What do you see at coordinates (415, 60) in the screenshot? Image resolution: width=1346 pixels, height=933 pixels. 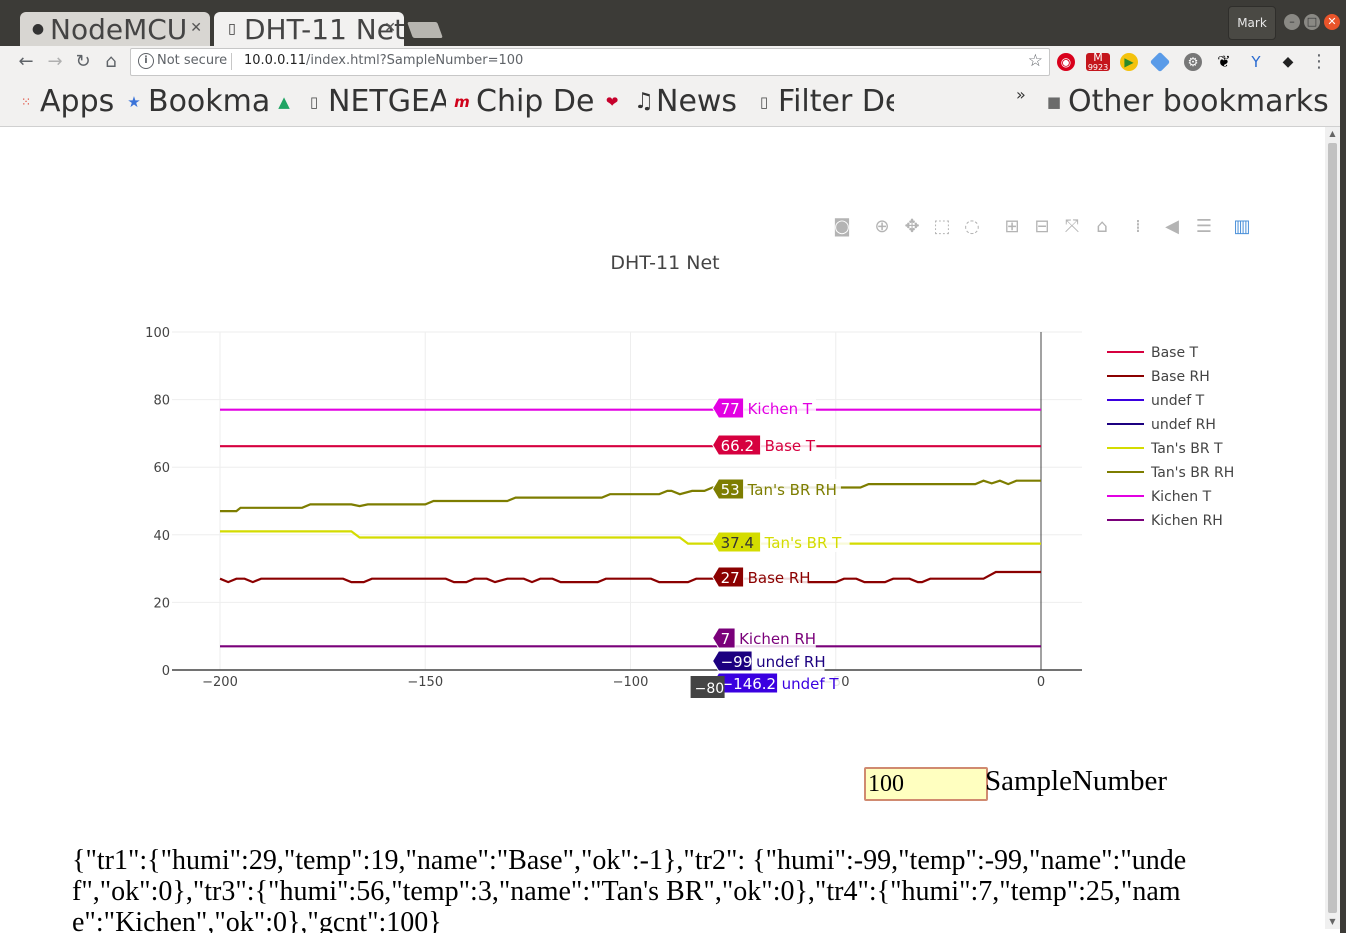 I see `url-path: /index.html?SampleNumber=100` at bounding box center [415, 60].